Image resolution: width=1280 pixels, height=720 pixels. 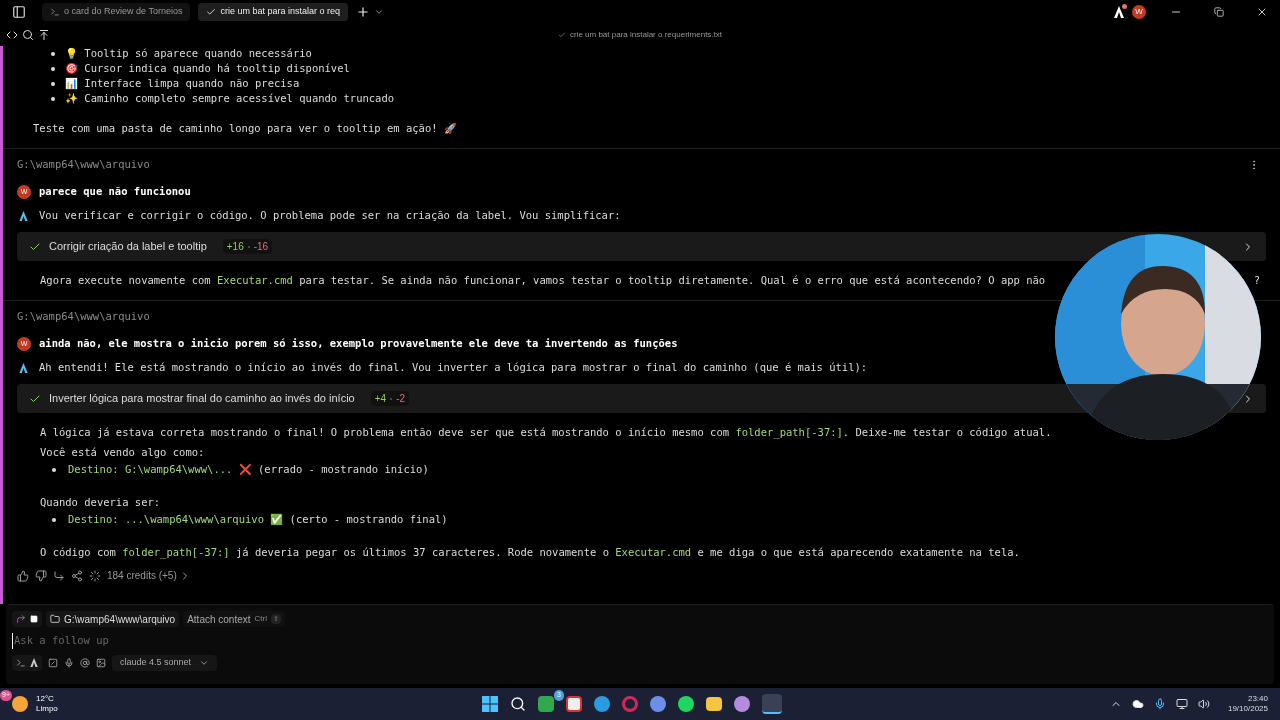 What do you see at coordinates (248, 469) in the screenshot?
I see `response-text: Destino: G:\wamp64\www\... ❌ (errado - mostrando início)` at bounding box center [248, 469].